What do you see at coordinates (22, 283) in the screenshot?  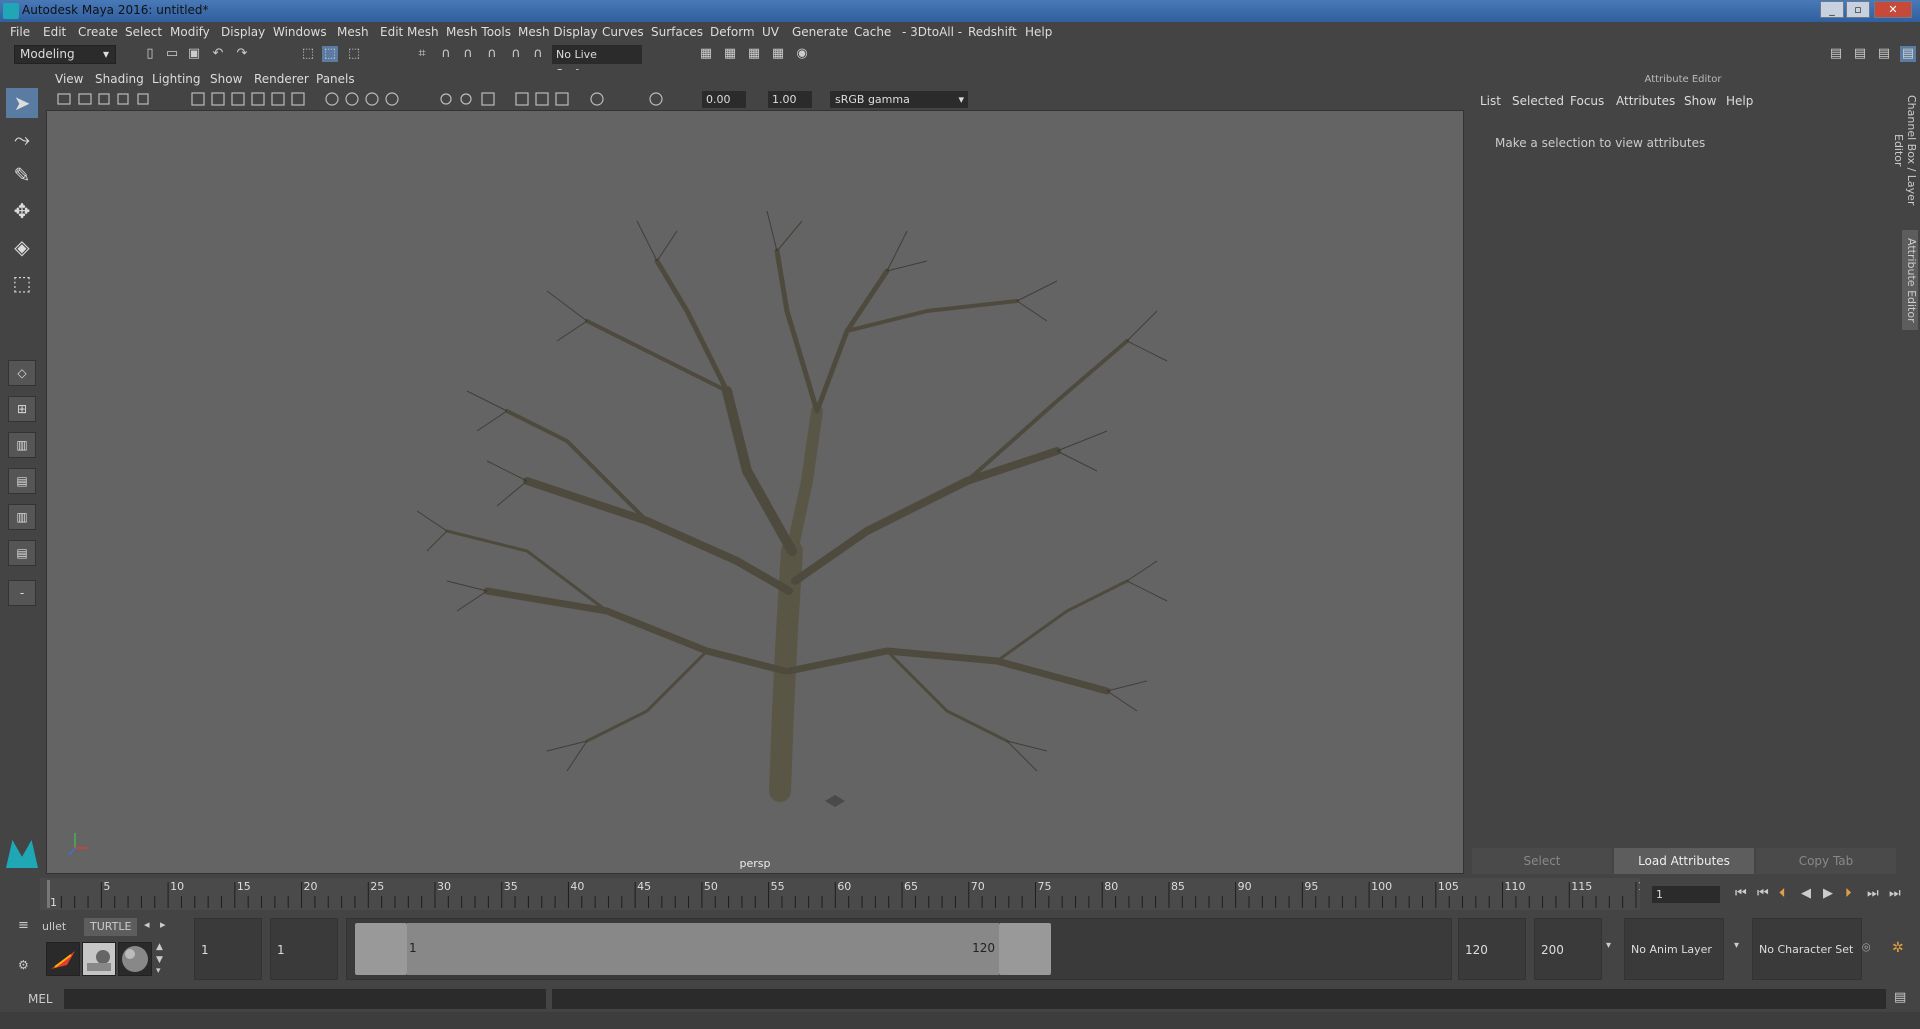 I see `scale-tool-icon: ⬚` at bounding box center [22, 283].